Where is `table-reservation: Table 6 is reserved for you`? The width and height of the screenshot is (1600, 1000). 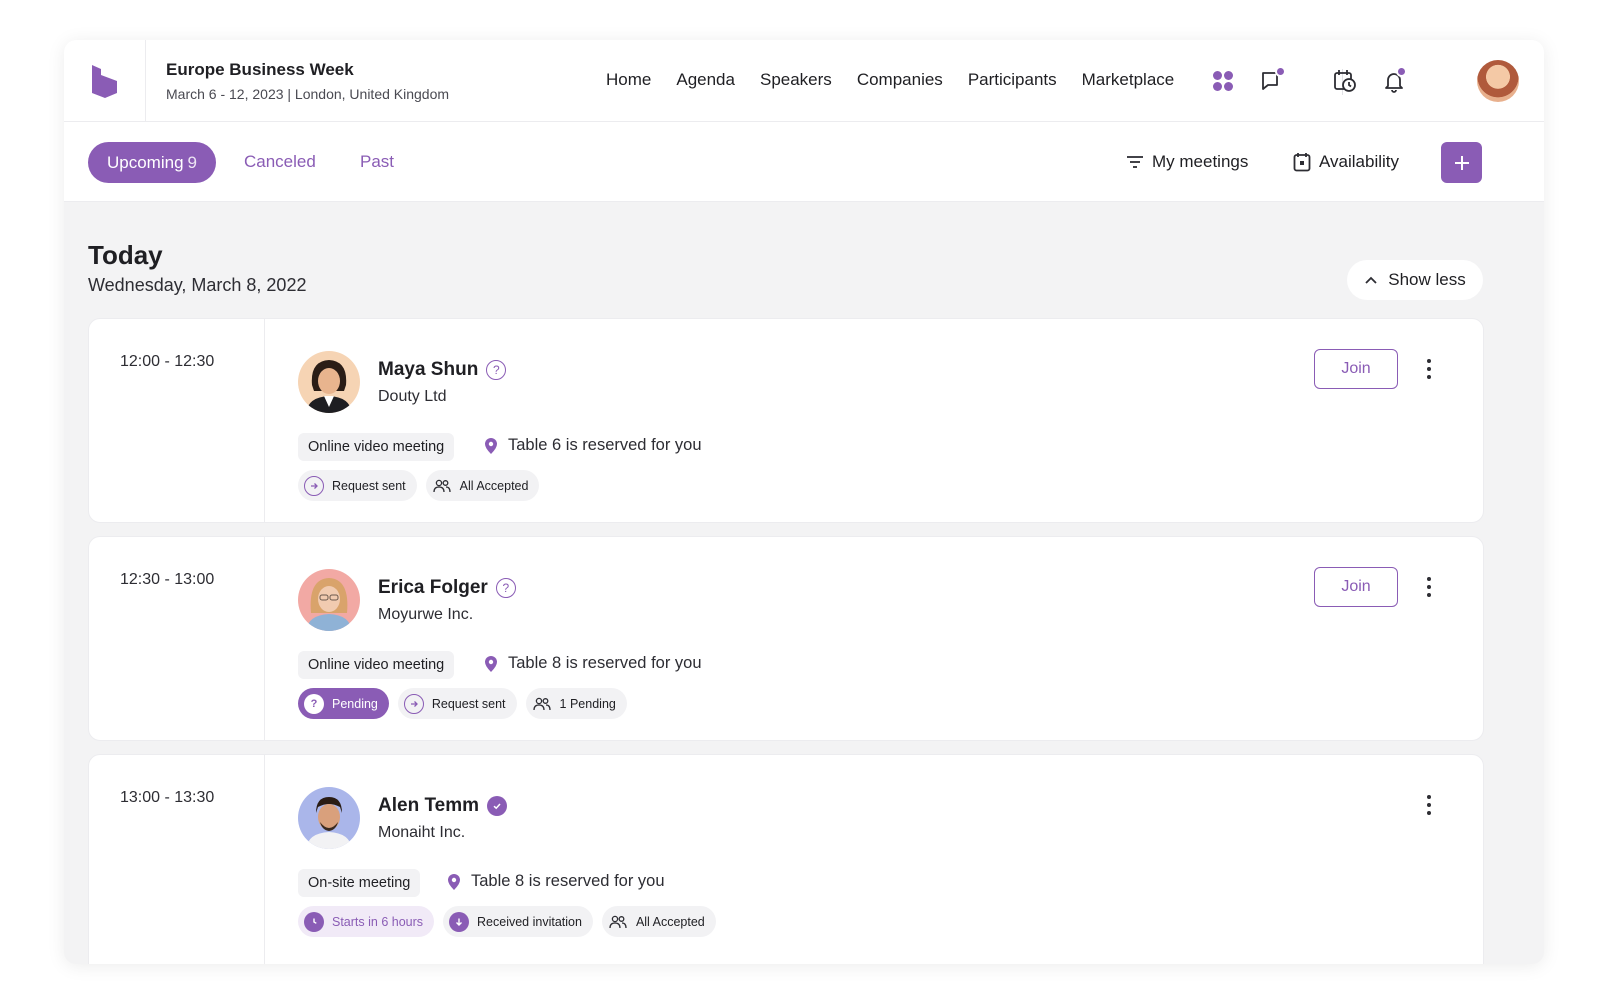
table-reservation: Table 6 is reserved for you is located at coordinates (593, 445).